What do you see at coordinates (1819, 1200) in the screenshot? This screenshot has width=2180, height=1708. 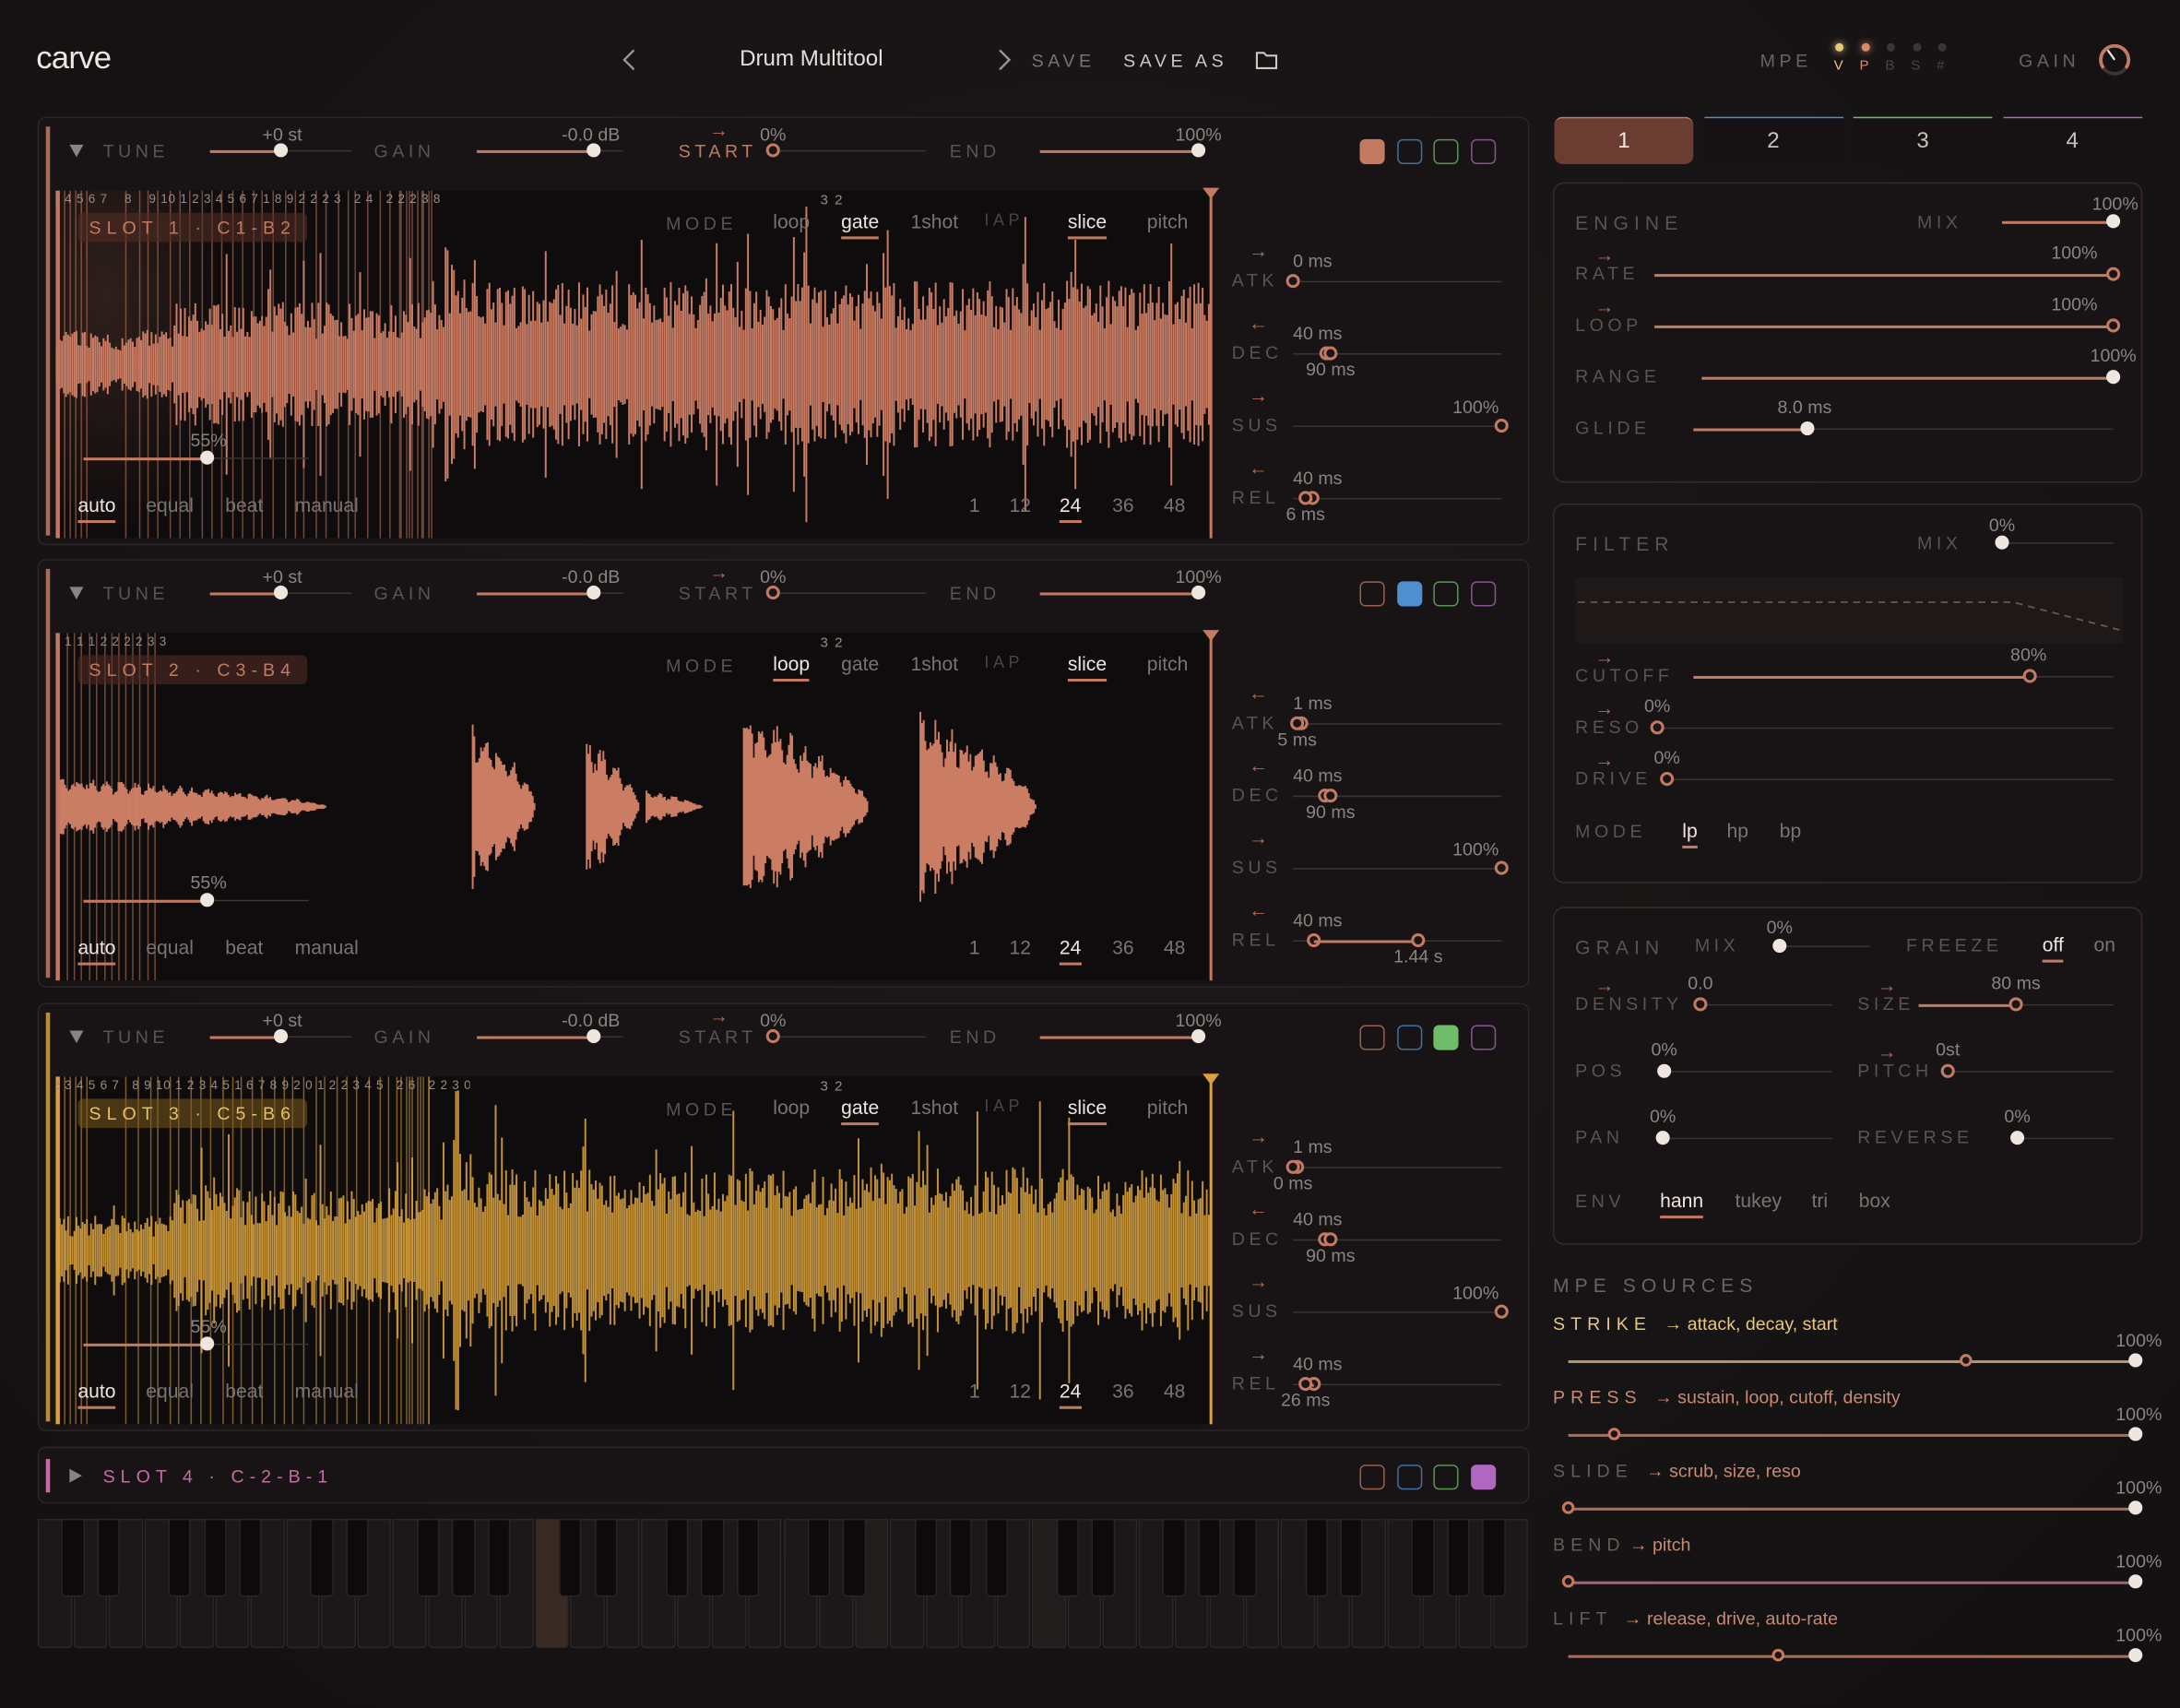 I see `env-tri: tri` at bounding box center [1819, 1200].